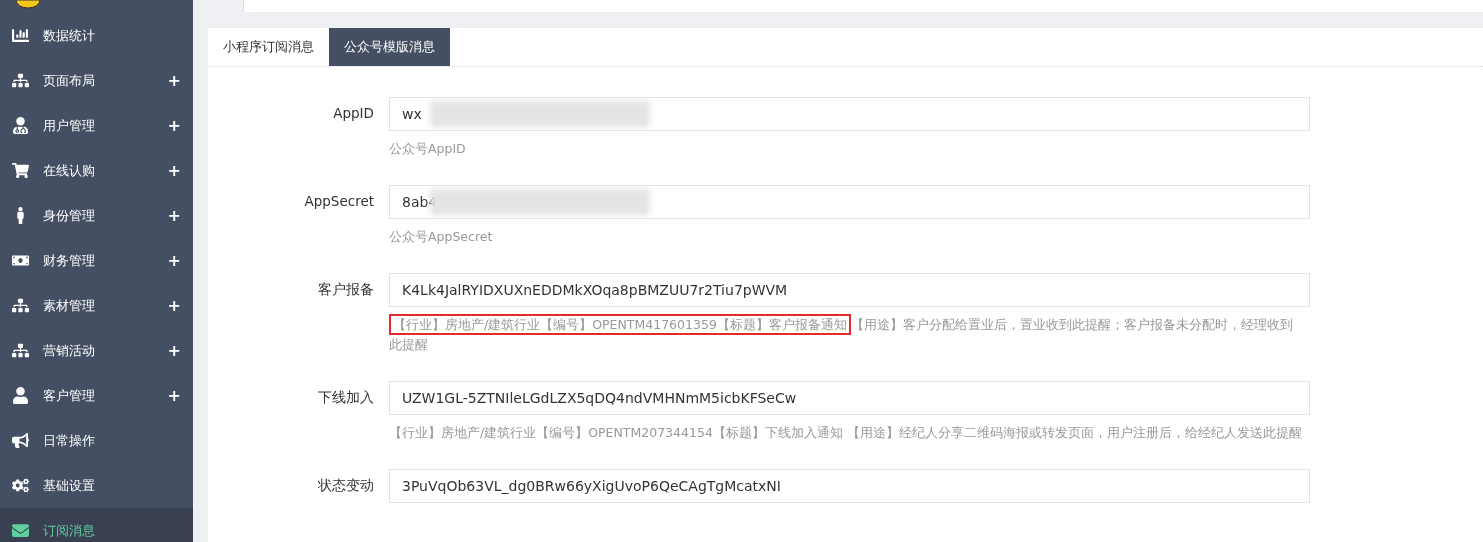 The image size is (1483, 542). What do you see at coordinates (849, 290) in the screenshot?
I see `input-field: K4Lk4JalRYIDXUXnEDDMkXOqa8pBMZUU7r2Tiu7pWVM` at bounding box center [849, 290].